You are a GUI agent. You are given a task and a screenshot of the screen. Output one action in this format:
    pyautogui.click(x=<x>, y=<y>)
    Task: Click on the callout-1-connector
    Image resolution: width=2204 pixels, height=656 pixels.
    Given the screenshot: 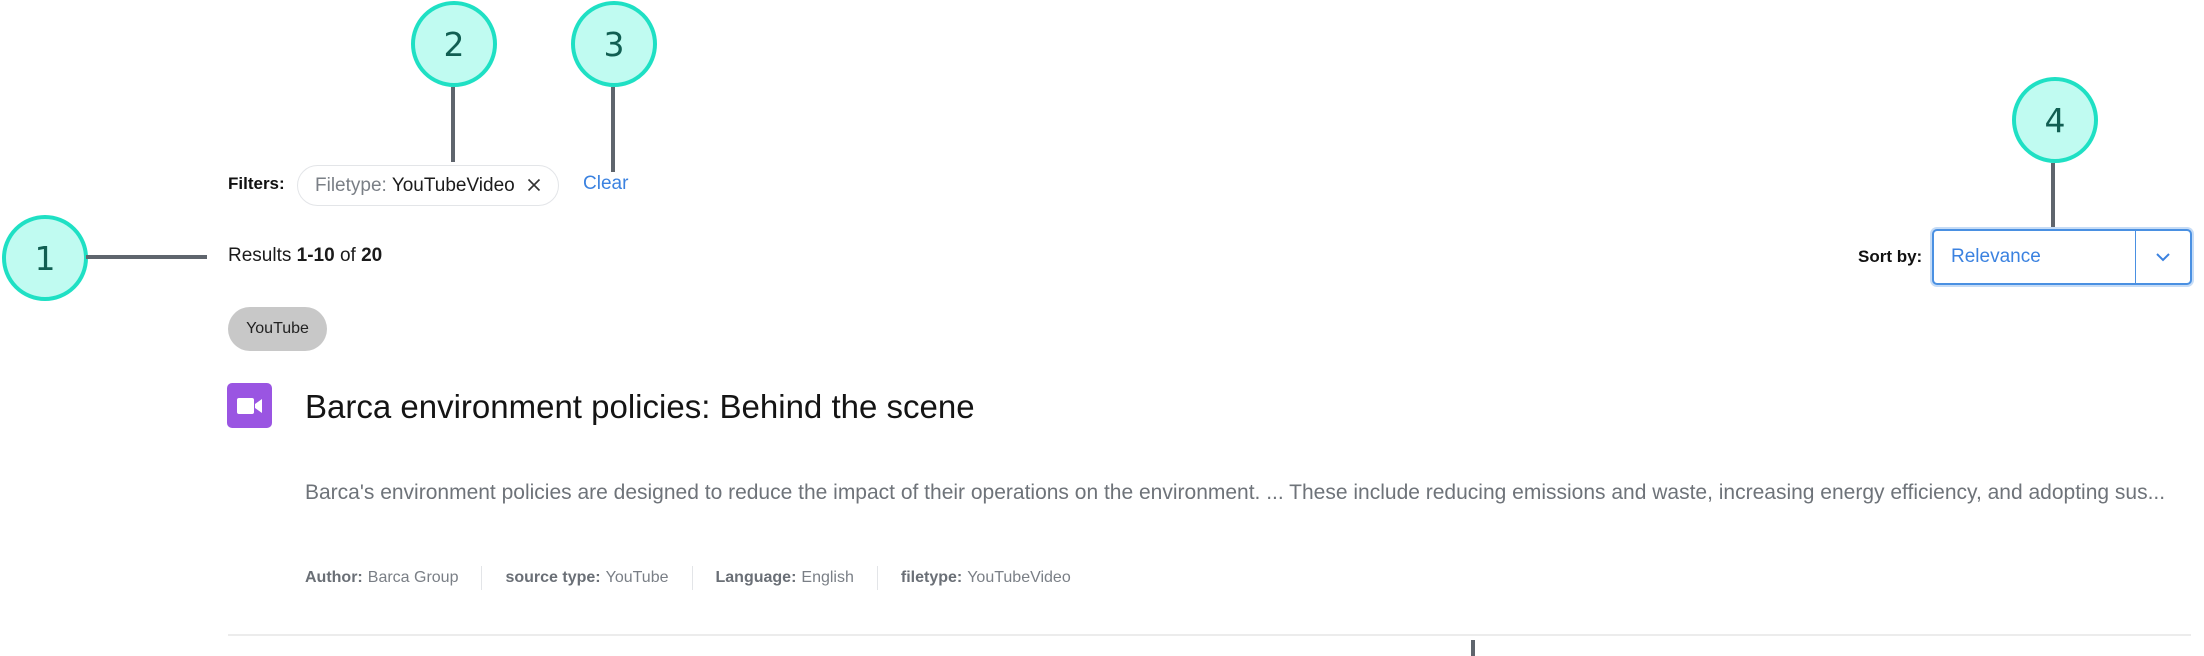 What is the action you would take?
    pyautogui.click(x=146, y=257)
    